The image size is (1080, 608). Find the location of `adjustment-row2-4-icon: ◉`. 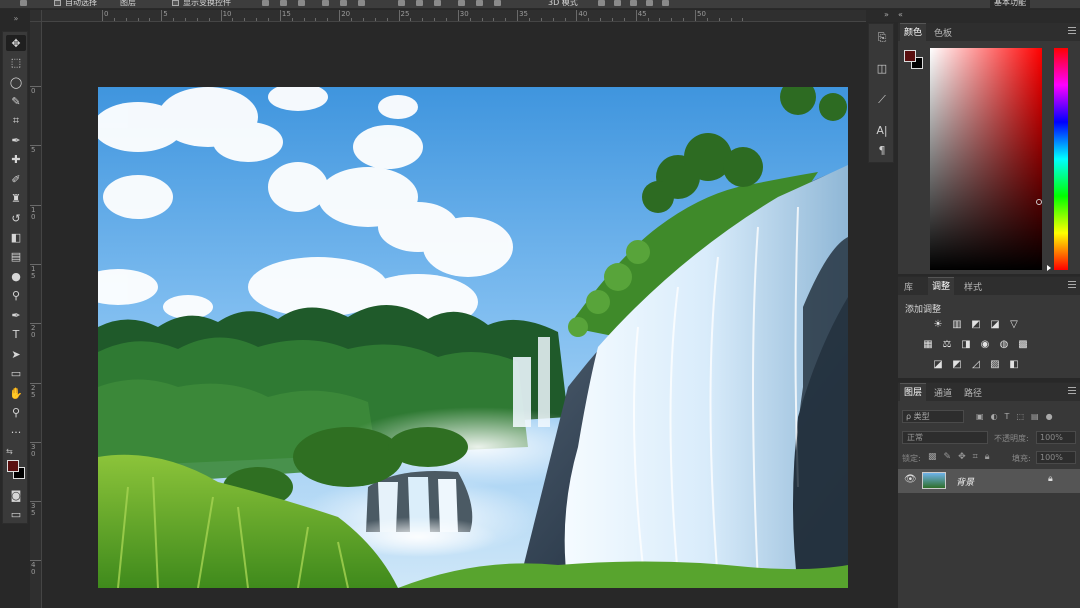

adjustment-row2-4-icon: ◉ is located at coordinates (985, 344).